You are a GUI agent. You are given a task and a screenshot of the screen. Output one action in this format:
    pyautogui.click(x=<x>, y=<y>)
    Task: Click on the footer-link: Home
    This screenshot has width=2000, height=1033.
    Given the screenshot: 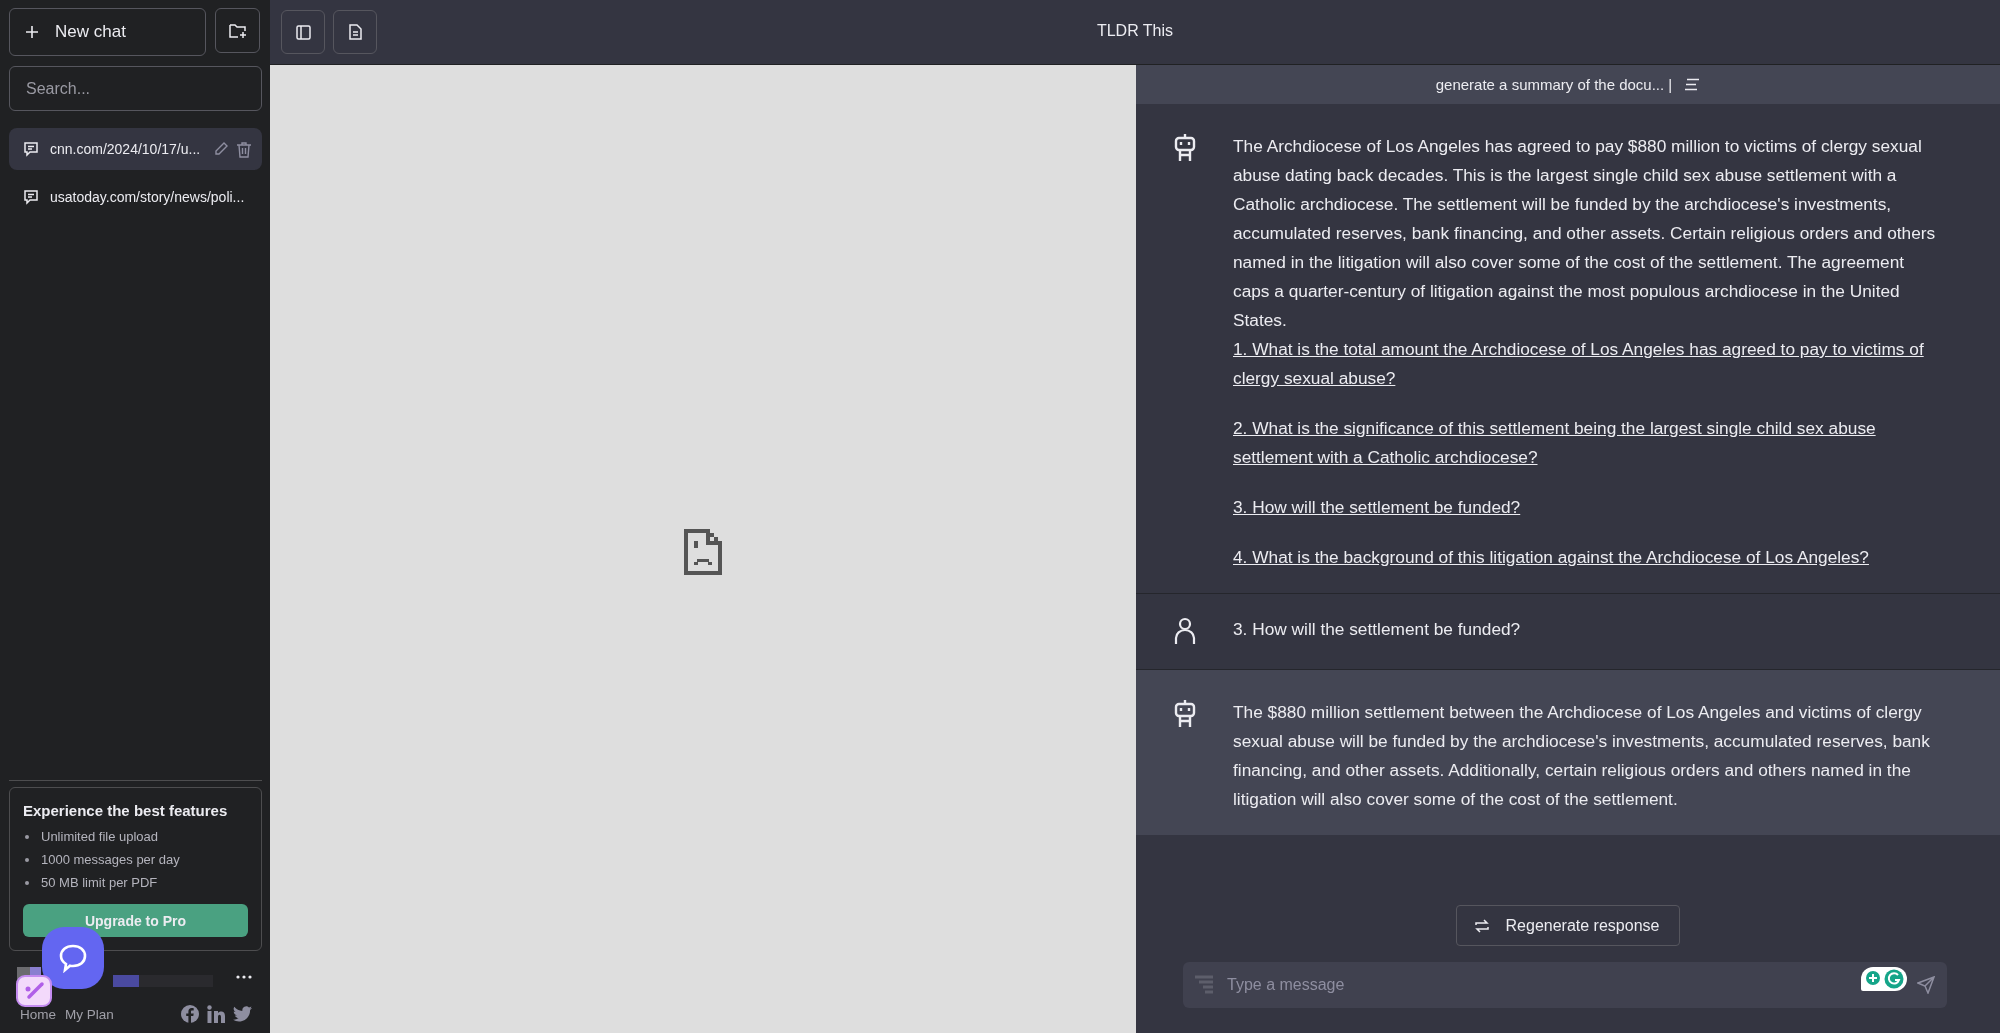 What is the action you would take?
    pyautogui.click(x=38, y=1014)
    